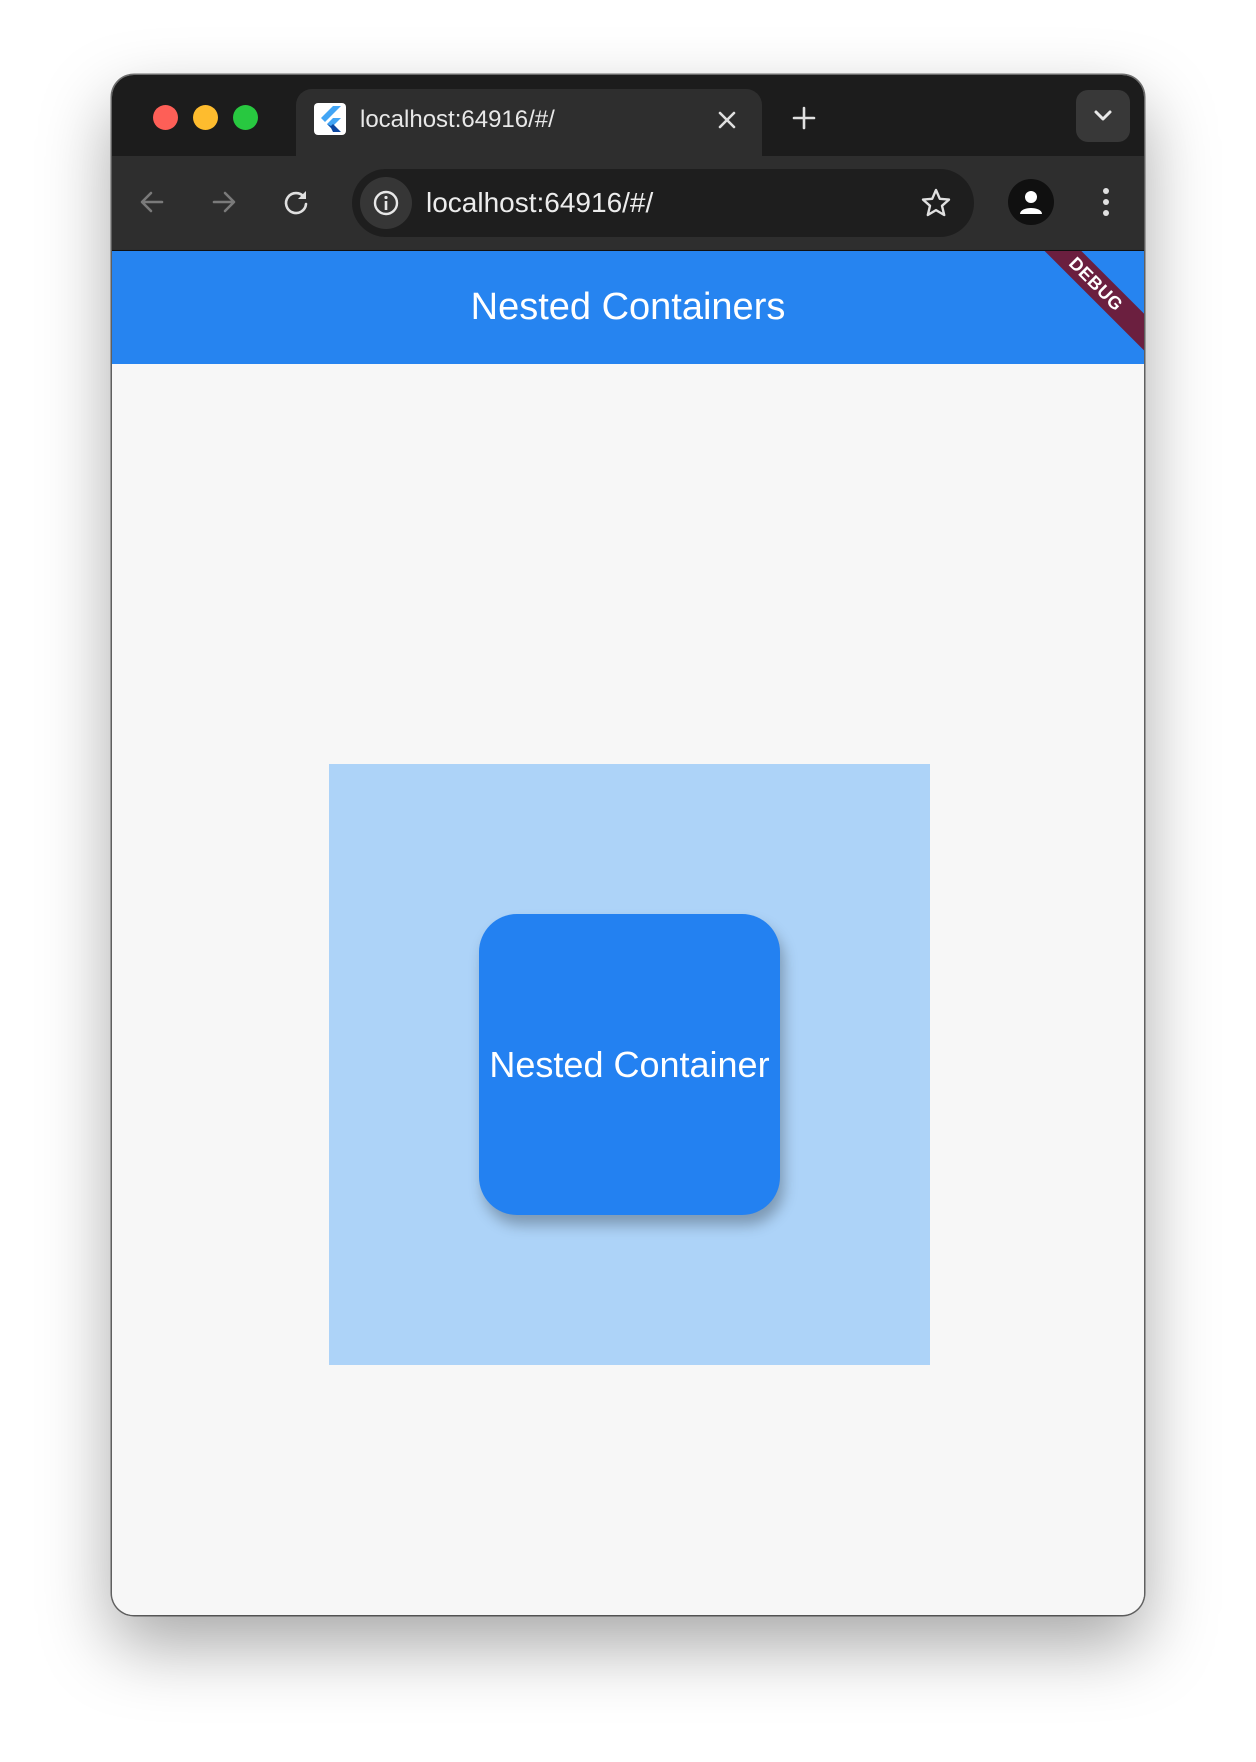  What do you see at coordinates (152, 202) in the screenshot?
I see `arrow-left-icon` at bounding box center [152, 202].